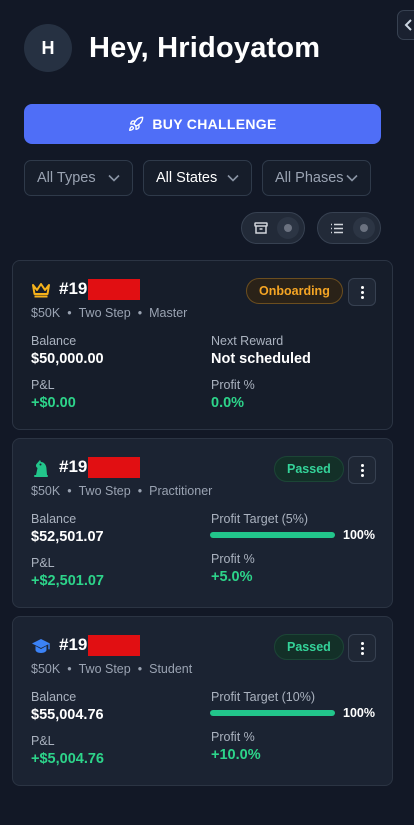  Describe the element at coordinates (232, 577) in the screenshot. I see `profit-percent-value: +5.0%` at that location.